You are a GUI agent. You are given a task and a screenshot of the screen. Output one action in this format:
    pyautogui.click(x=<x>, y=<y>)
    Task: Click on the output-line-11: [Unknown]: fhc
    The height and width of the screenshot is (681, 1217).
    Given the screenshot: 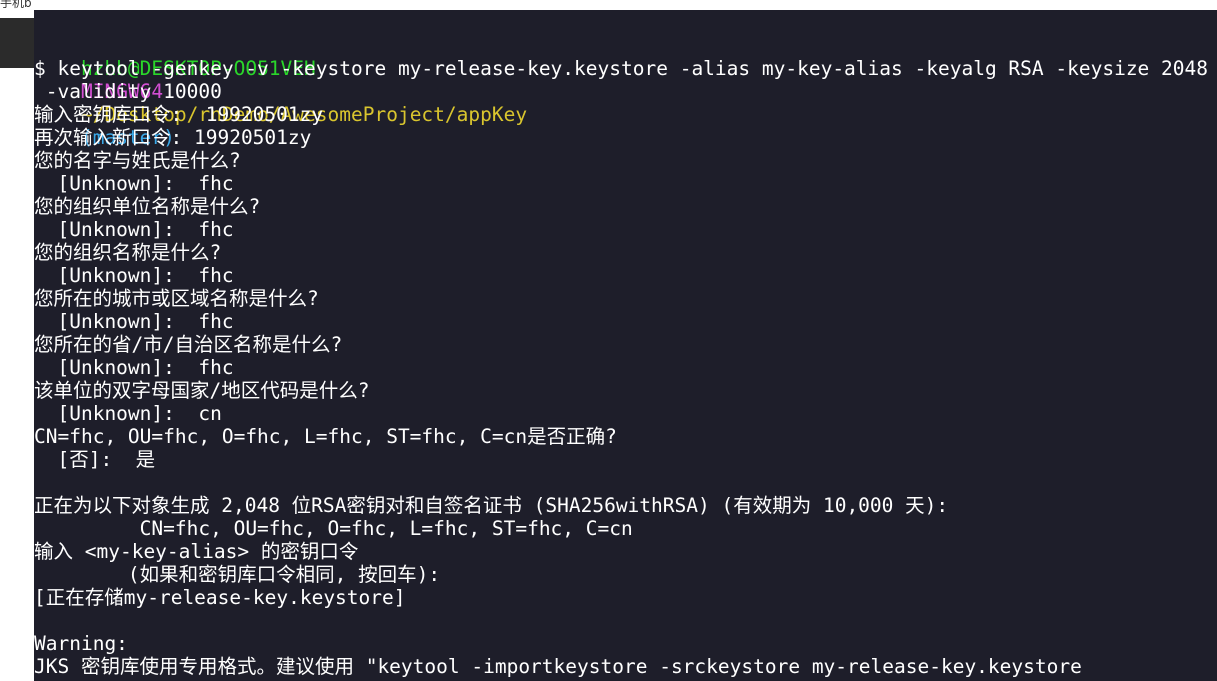 What is the action you would take?
    pyautogui.click(x=134, y=321)
    